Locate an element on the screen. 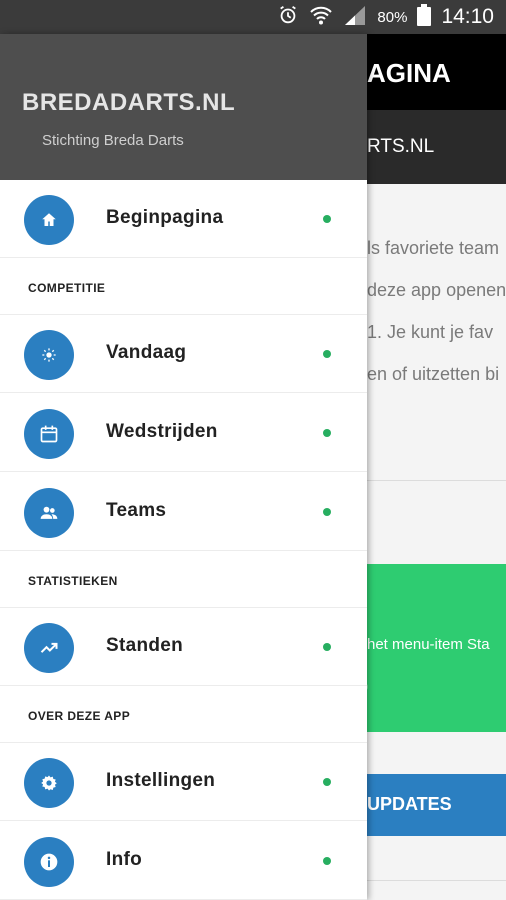 This screenshot has width=506, height=900. section-header-over-deze-app: OVER DEZE APP is located at coordinates (183, 715).